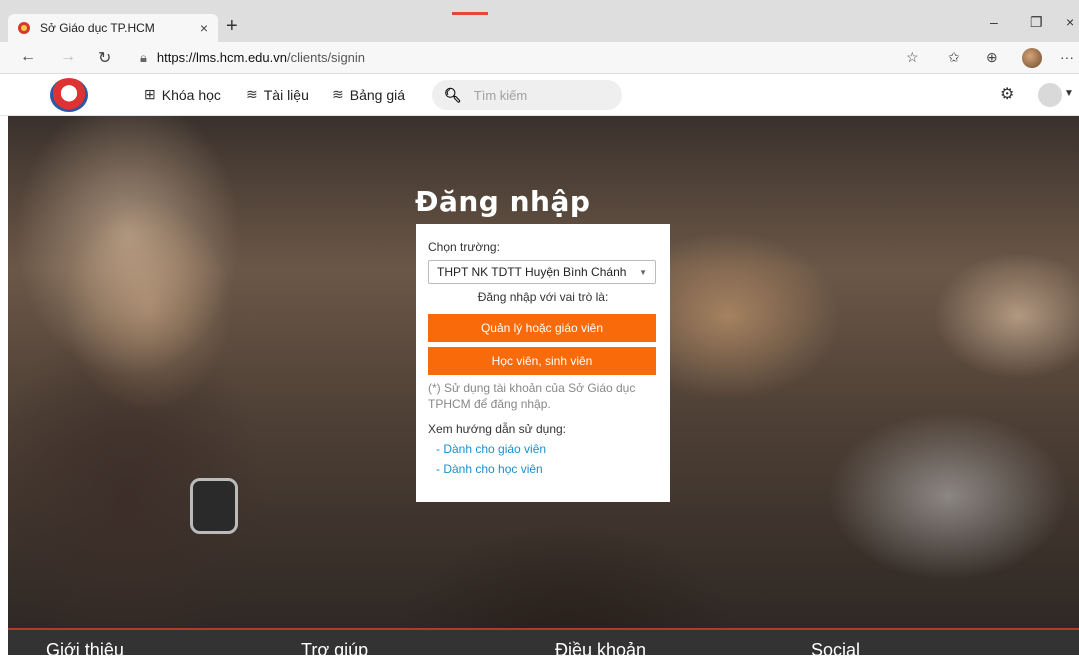 This screenshot has width=1079, height=661. What do you see at coordinates (326, 57) in the screenshot?
I see `url-path: /clients/signin` at bounding box center [326, 57].